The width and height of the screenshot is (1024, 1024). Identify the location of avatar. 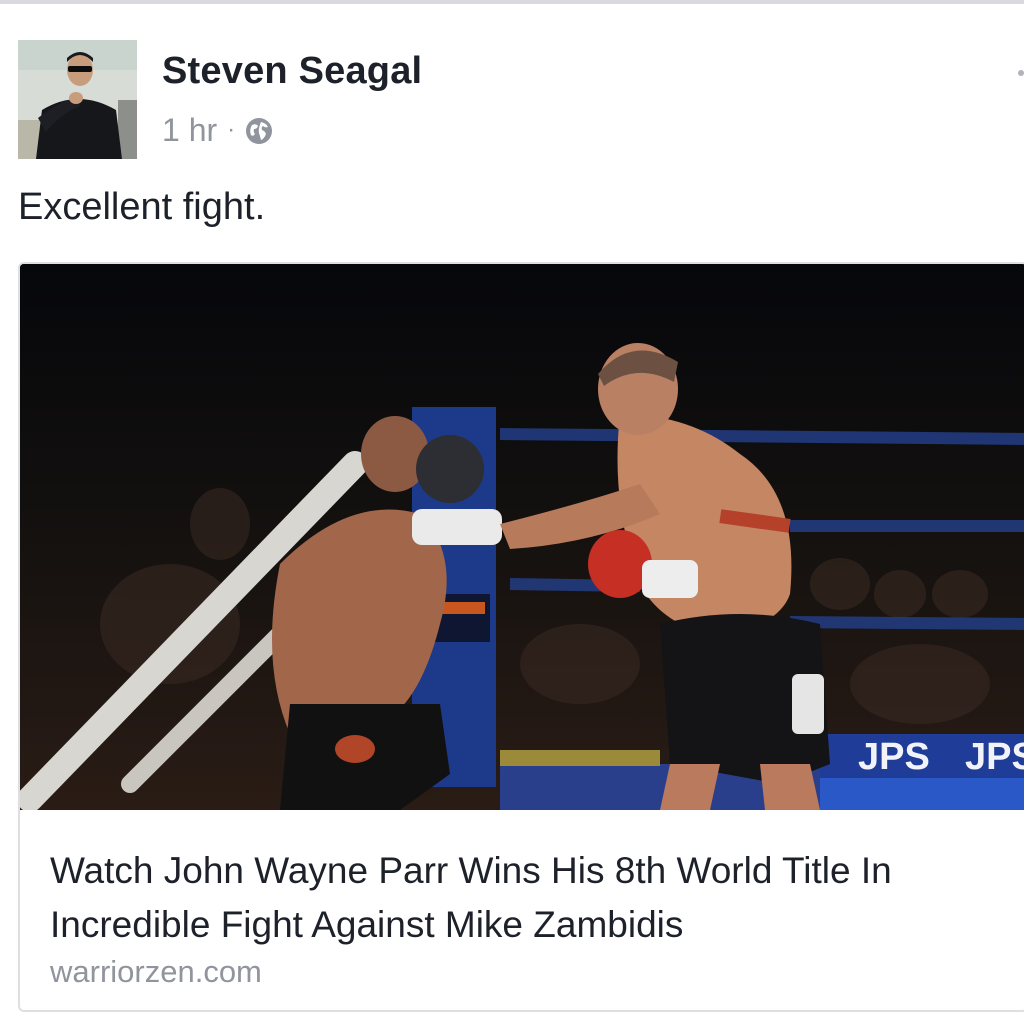
(77, 99).